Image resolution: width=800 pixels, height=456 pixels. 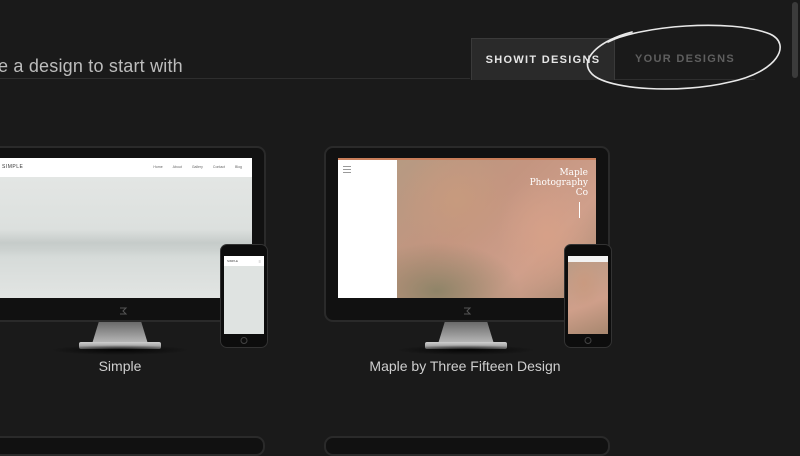 What do you see at coordinates (197, 167) in the screenshot?
I see `nav-link: Gallery` at bounding box center [197, 167].